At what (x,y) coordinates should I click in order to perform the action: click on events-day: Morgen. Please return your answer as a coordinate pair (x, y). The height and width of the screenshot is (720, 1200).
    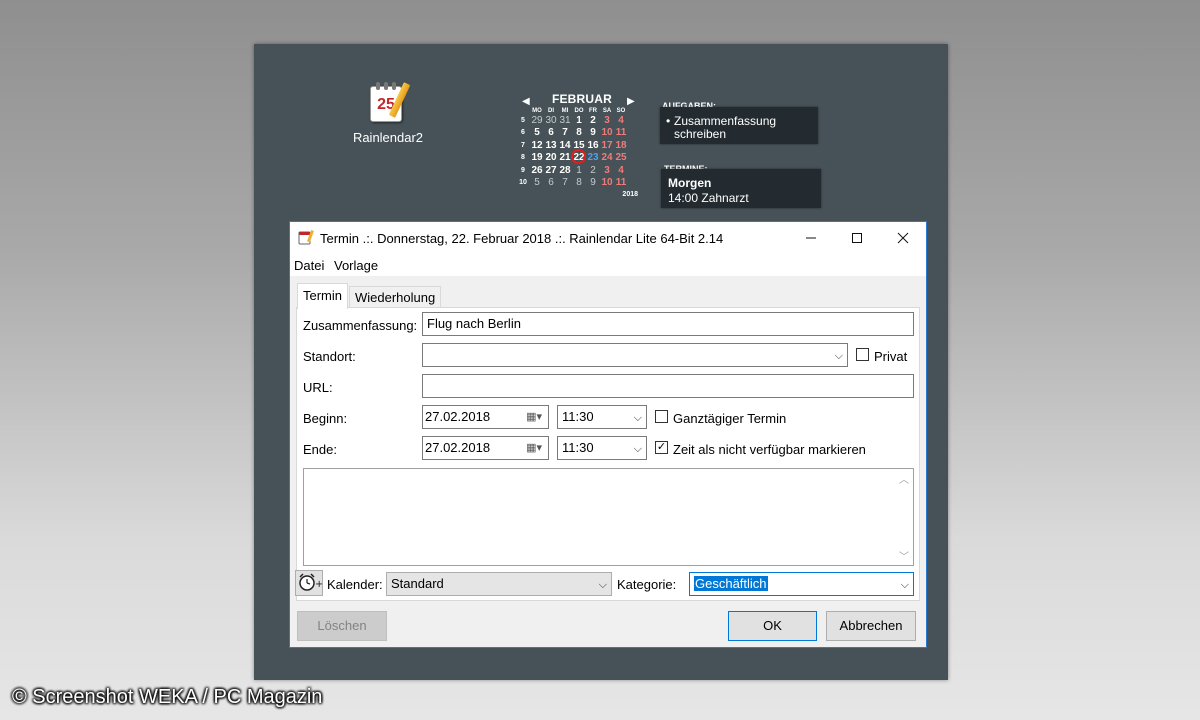
    Looking at the image, I should click on (690, 183).